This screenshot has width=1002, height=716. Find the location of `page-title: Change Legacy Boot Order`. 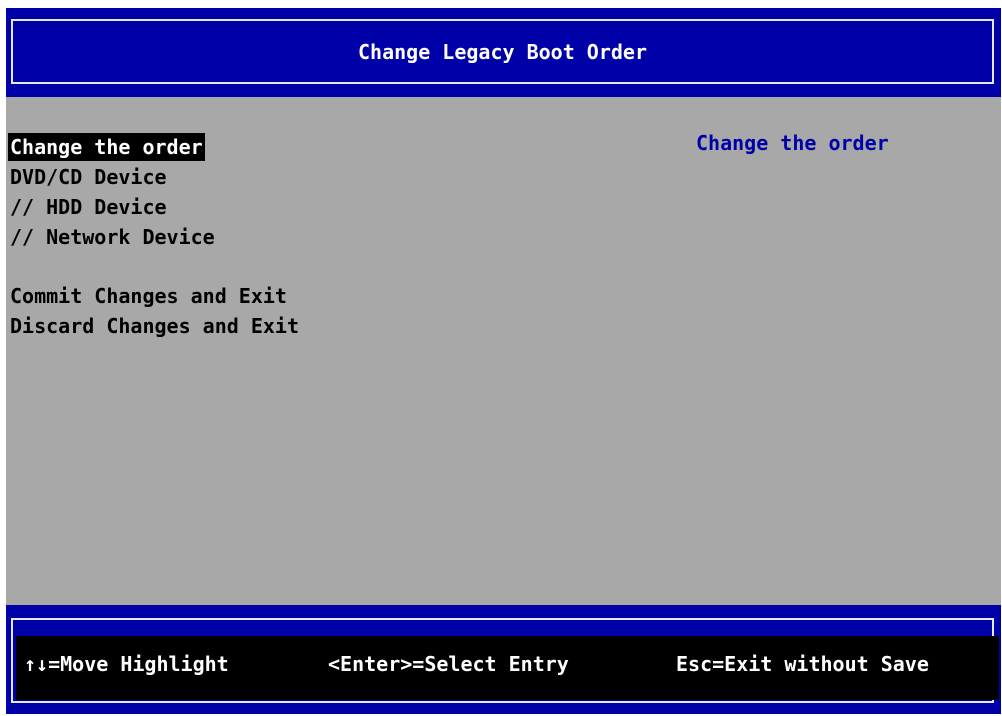

page-title: Change Legacy Boot Order is located at coordinates (502, 51).